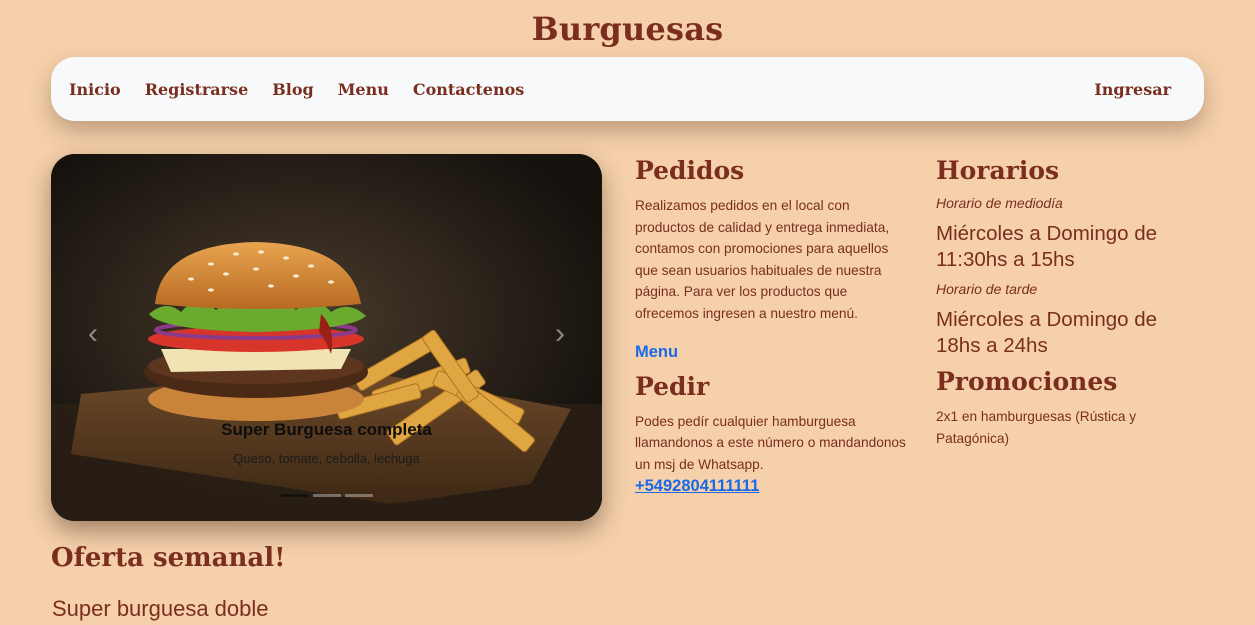 The width and height of the screenshot is (1255, 625). What do you see at coordinates (1047, 246) in the screenshot?
I see `midday-hours: Miércoles a Domingo de 11:30hs a 15hs` at bounding box center [1047, 246].